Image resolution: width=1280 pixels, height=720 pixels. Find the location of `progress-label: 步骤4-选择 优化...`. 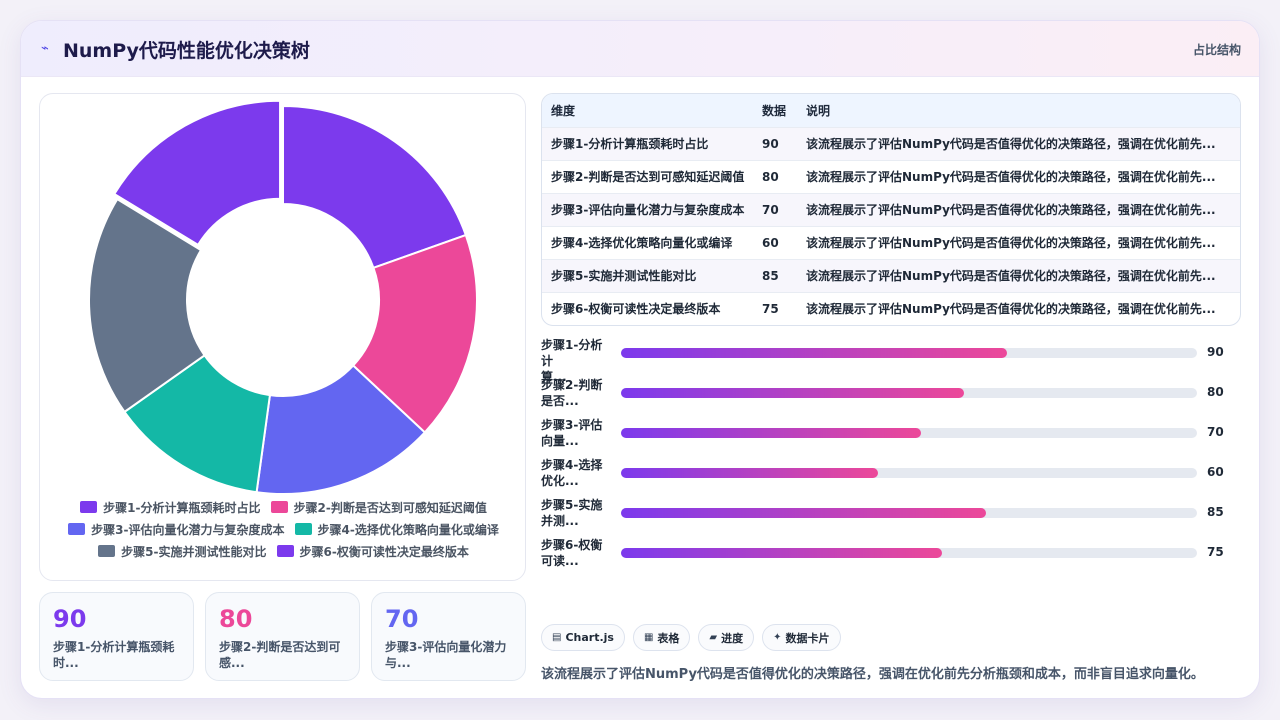

progress-label: 步骤4-选择 优化... is located at coordinates (577, 473).